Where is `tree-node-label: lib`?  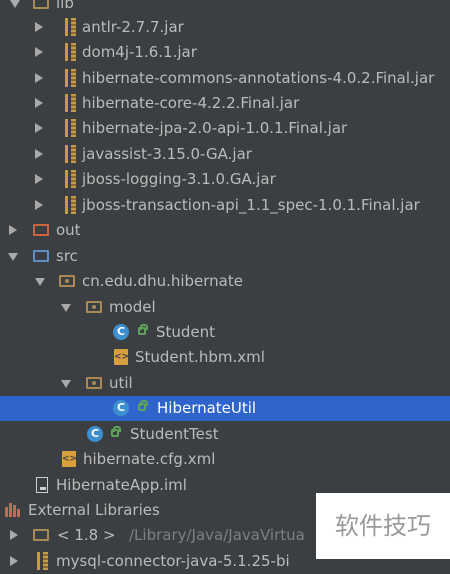 tree-node-label: lib is located at coordinates (65, 6).